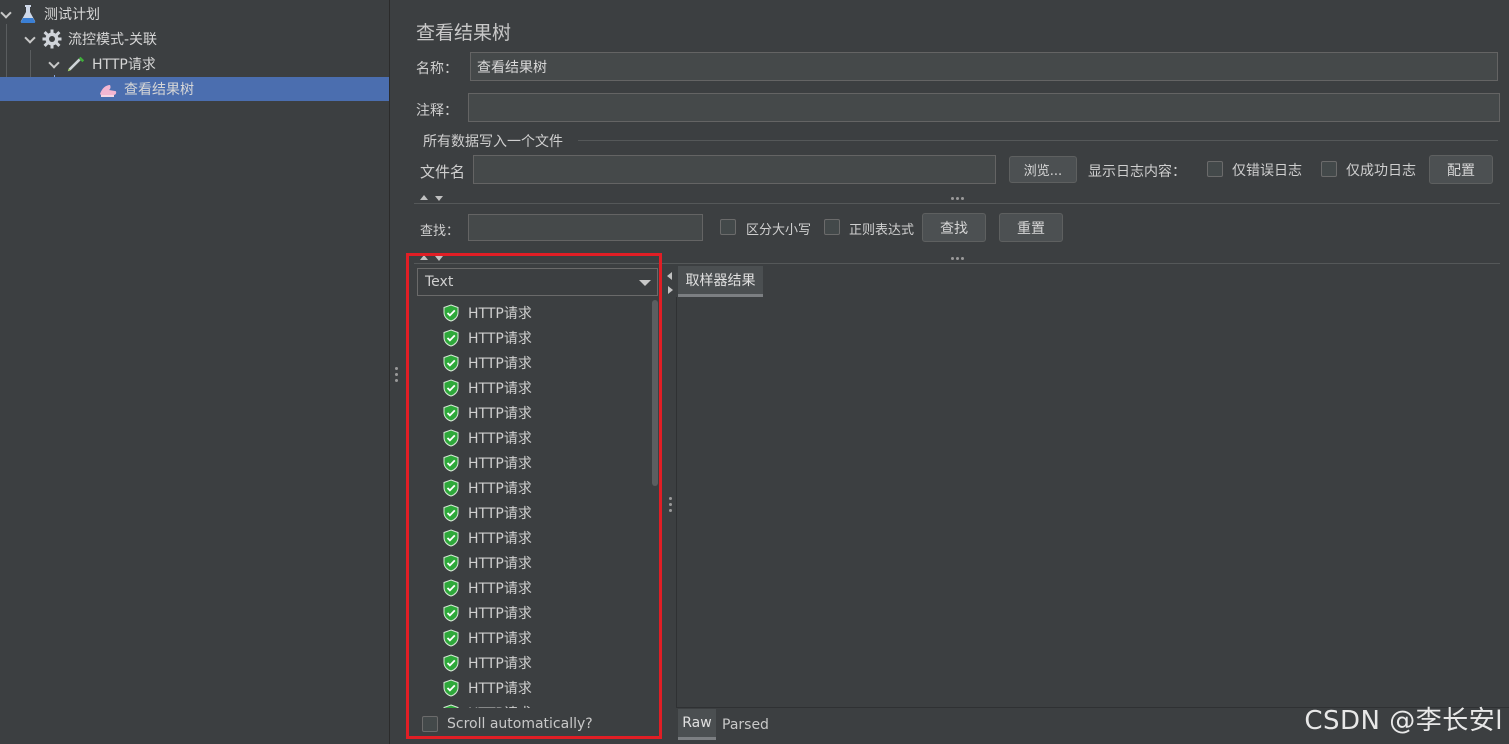 This screenshot has width=1509, height=744. Describe the element at coordinates (745, 724) in the screenshot. I see `tab-parsed: Parsed` at that location.